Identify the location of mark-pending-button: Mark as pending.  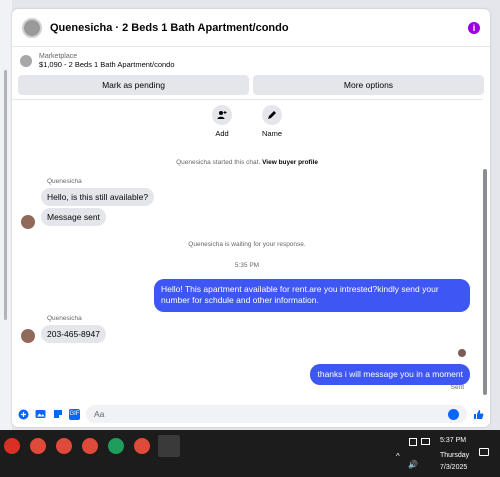
(133, 85).